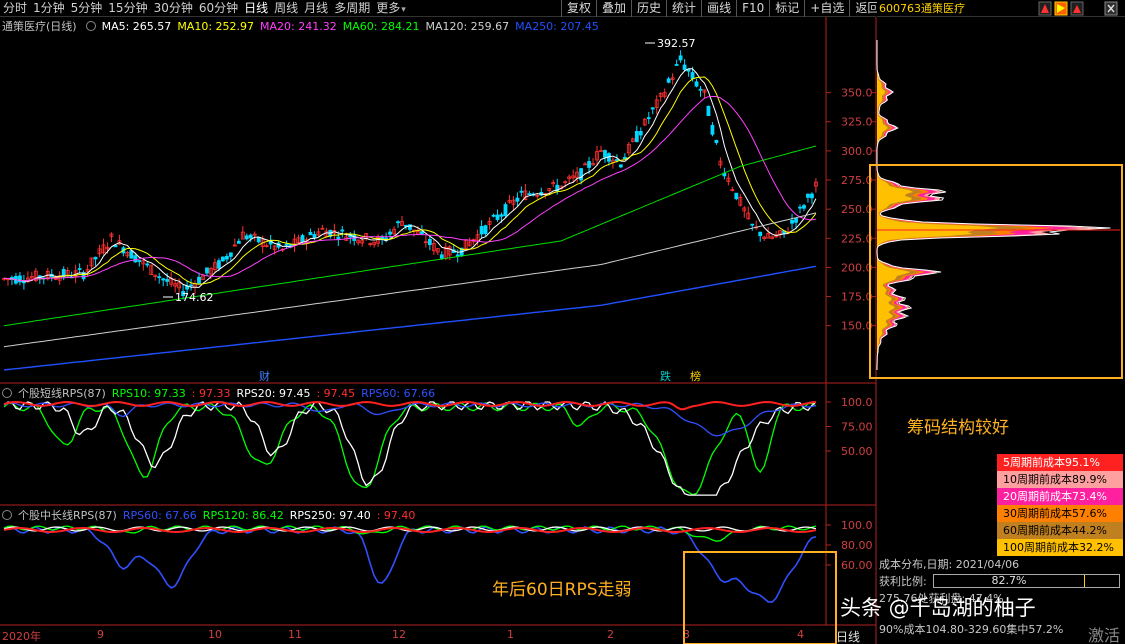 The height and width of the screenshot is (644, 1125). What do you see at coordinates (316, 8) in the screenshot?
I see `period-tab-8: 月线` at bounding box center [316, 8].